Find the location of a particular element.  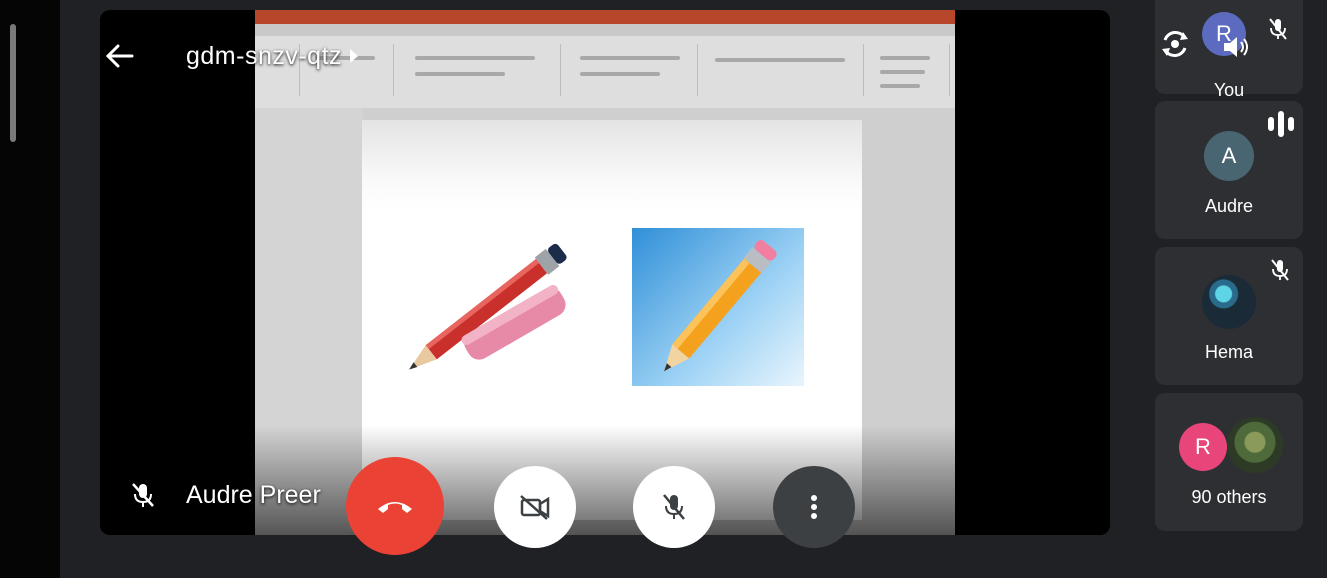

more-options-button is located at coordinates (814, 507).